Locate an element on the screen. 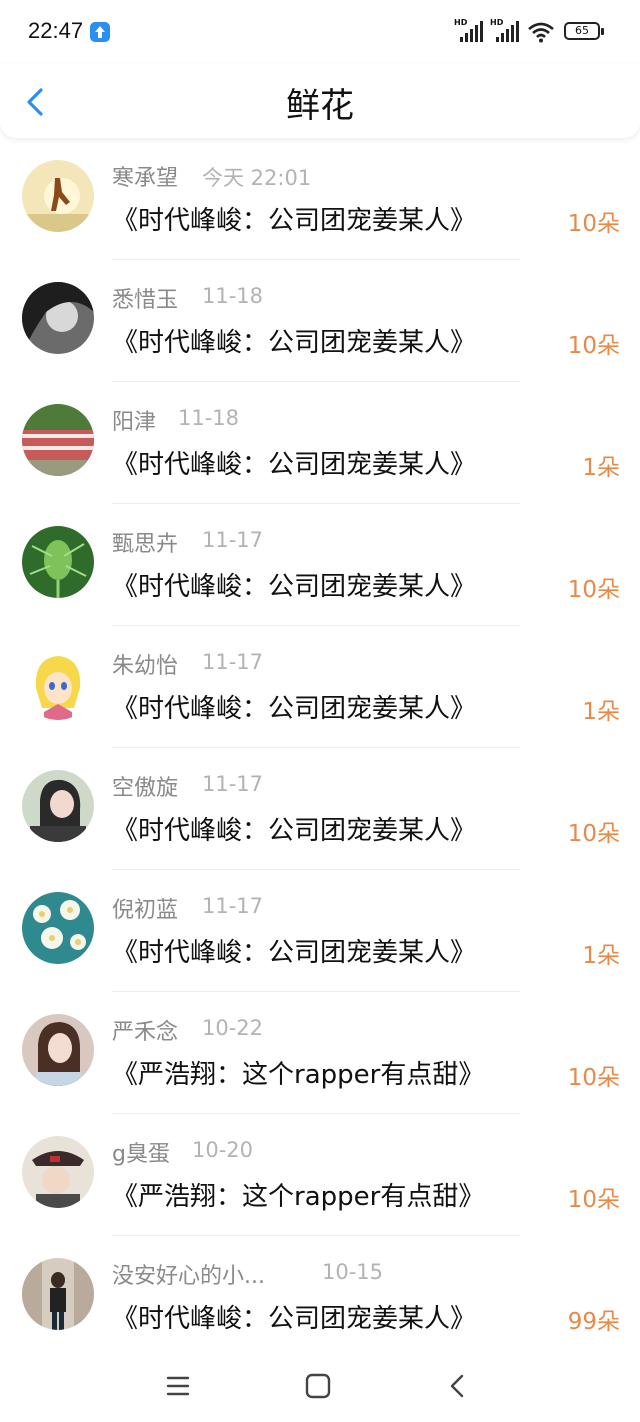  list-item: 悉惜玉 11-18 《时代峰峻：公司团宠姜某人》 10朵 is located at coordinates (320, 321).